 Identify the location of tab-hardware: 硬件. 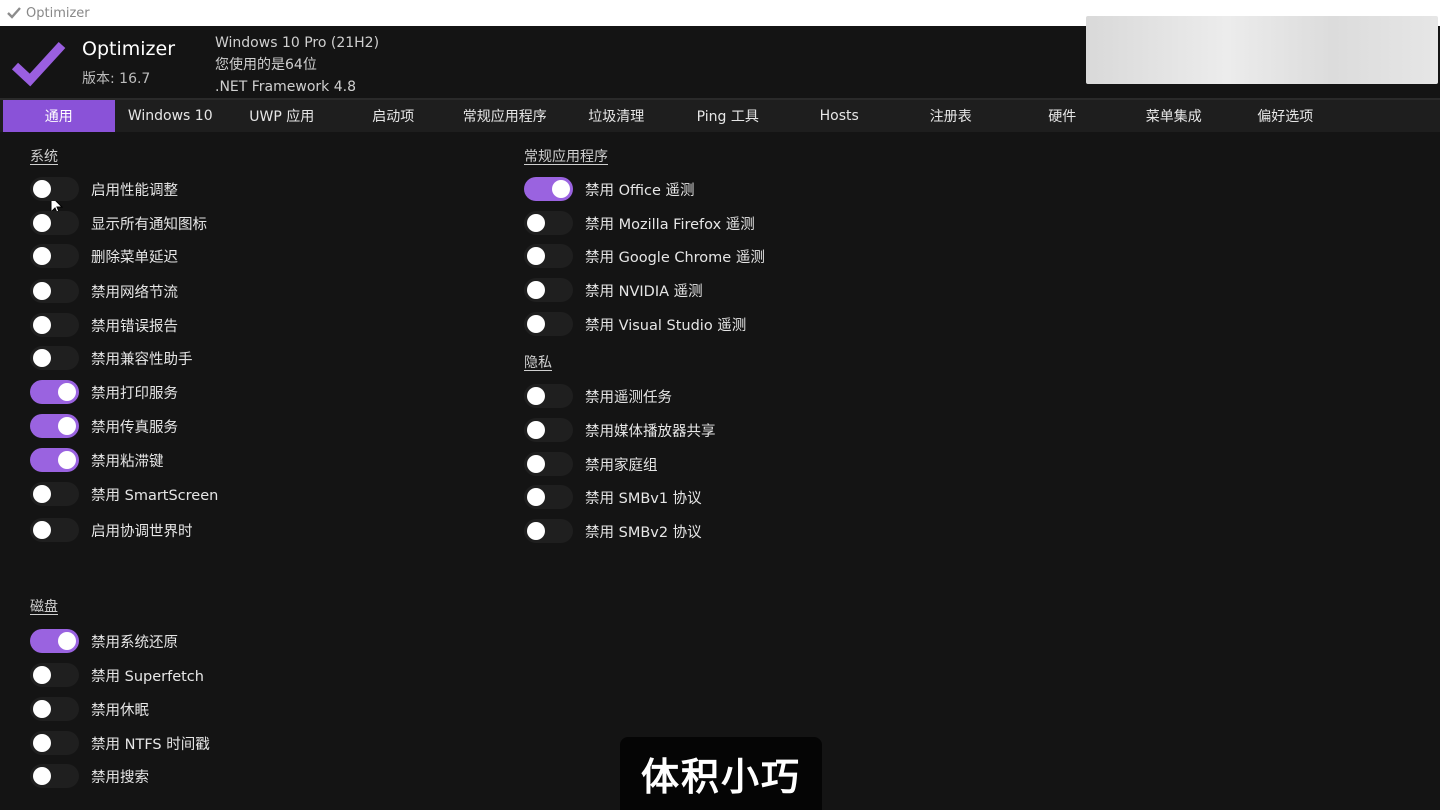
(1063, 116).